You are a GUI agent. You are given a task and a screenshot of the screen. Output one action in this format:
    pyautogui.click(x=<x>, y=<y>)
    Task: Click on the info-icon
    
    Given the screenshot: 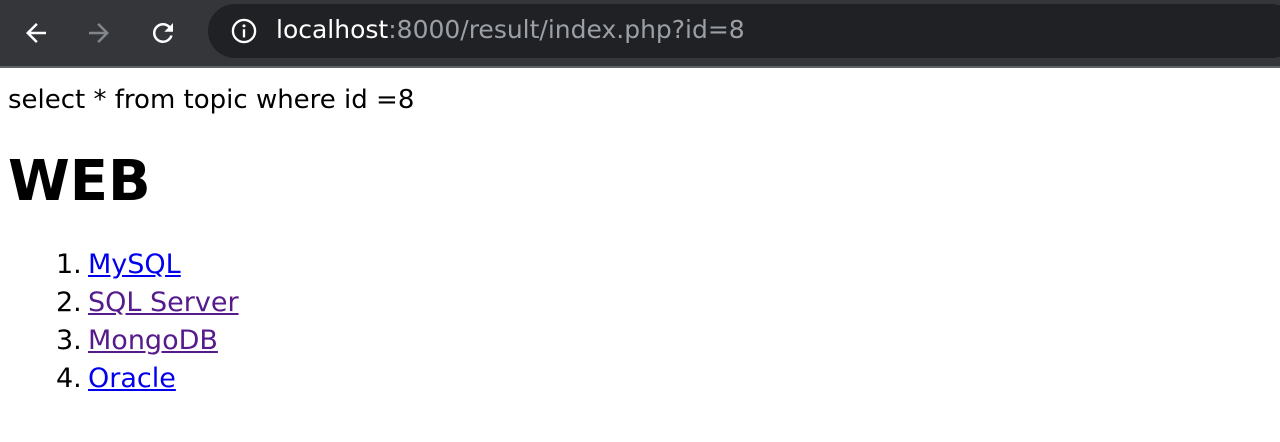 What is the action you would take?
    pyautogui.click(x=244, y=31)
    